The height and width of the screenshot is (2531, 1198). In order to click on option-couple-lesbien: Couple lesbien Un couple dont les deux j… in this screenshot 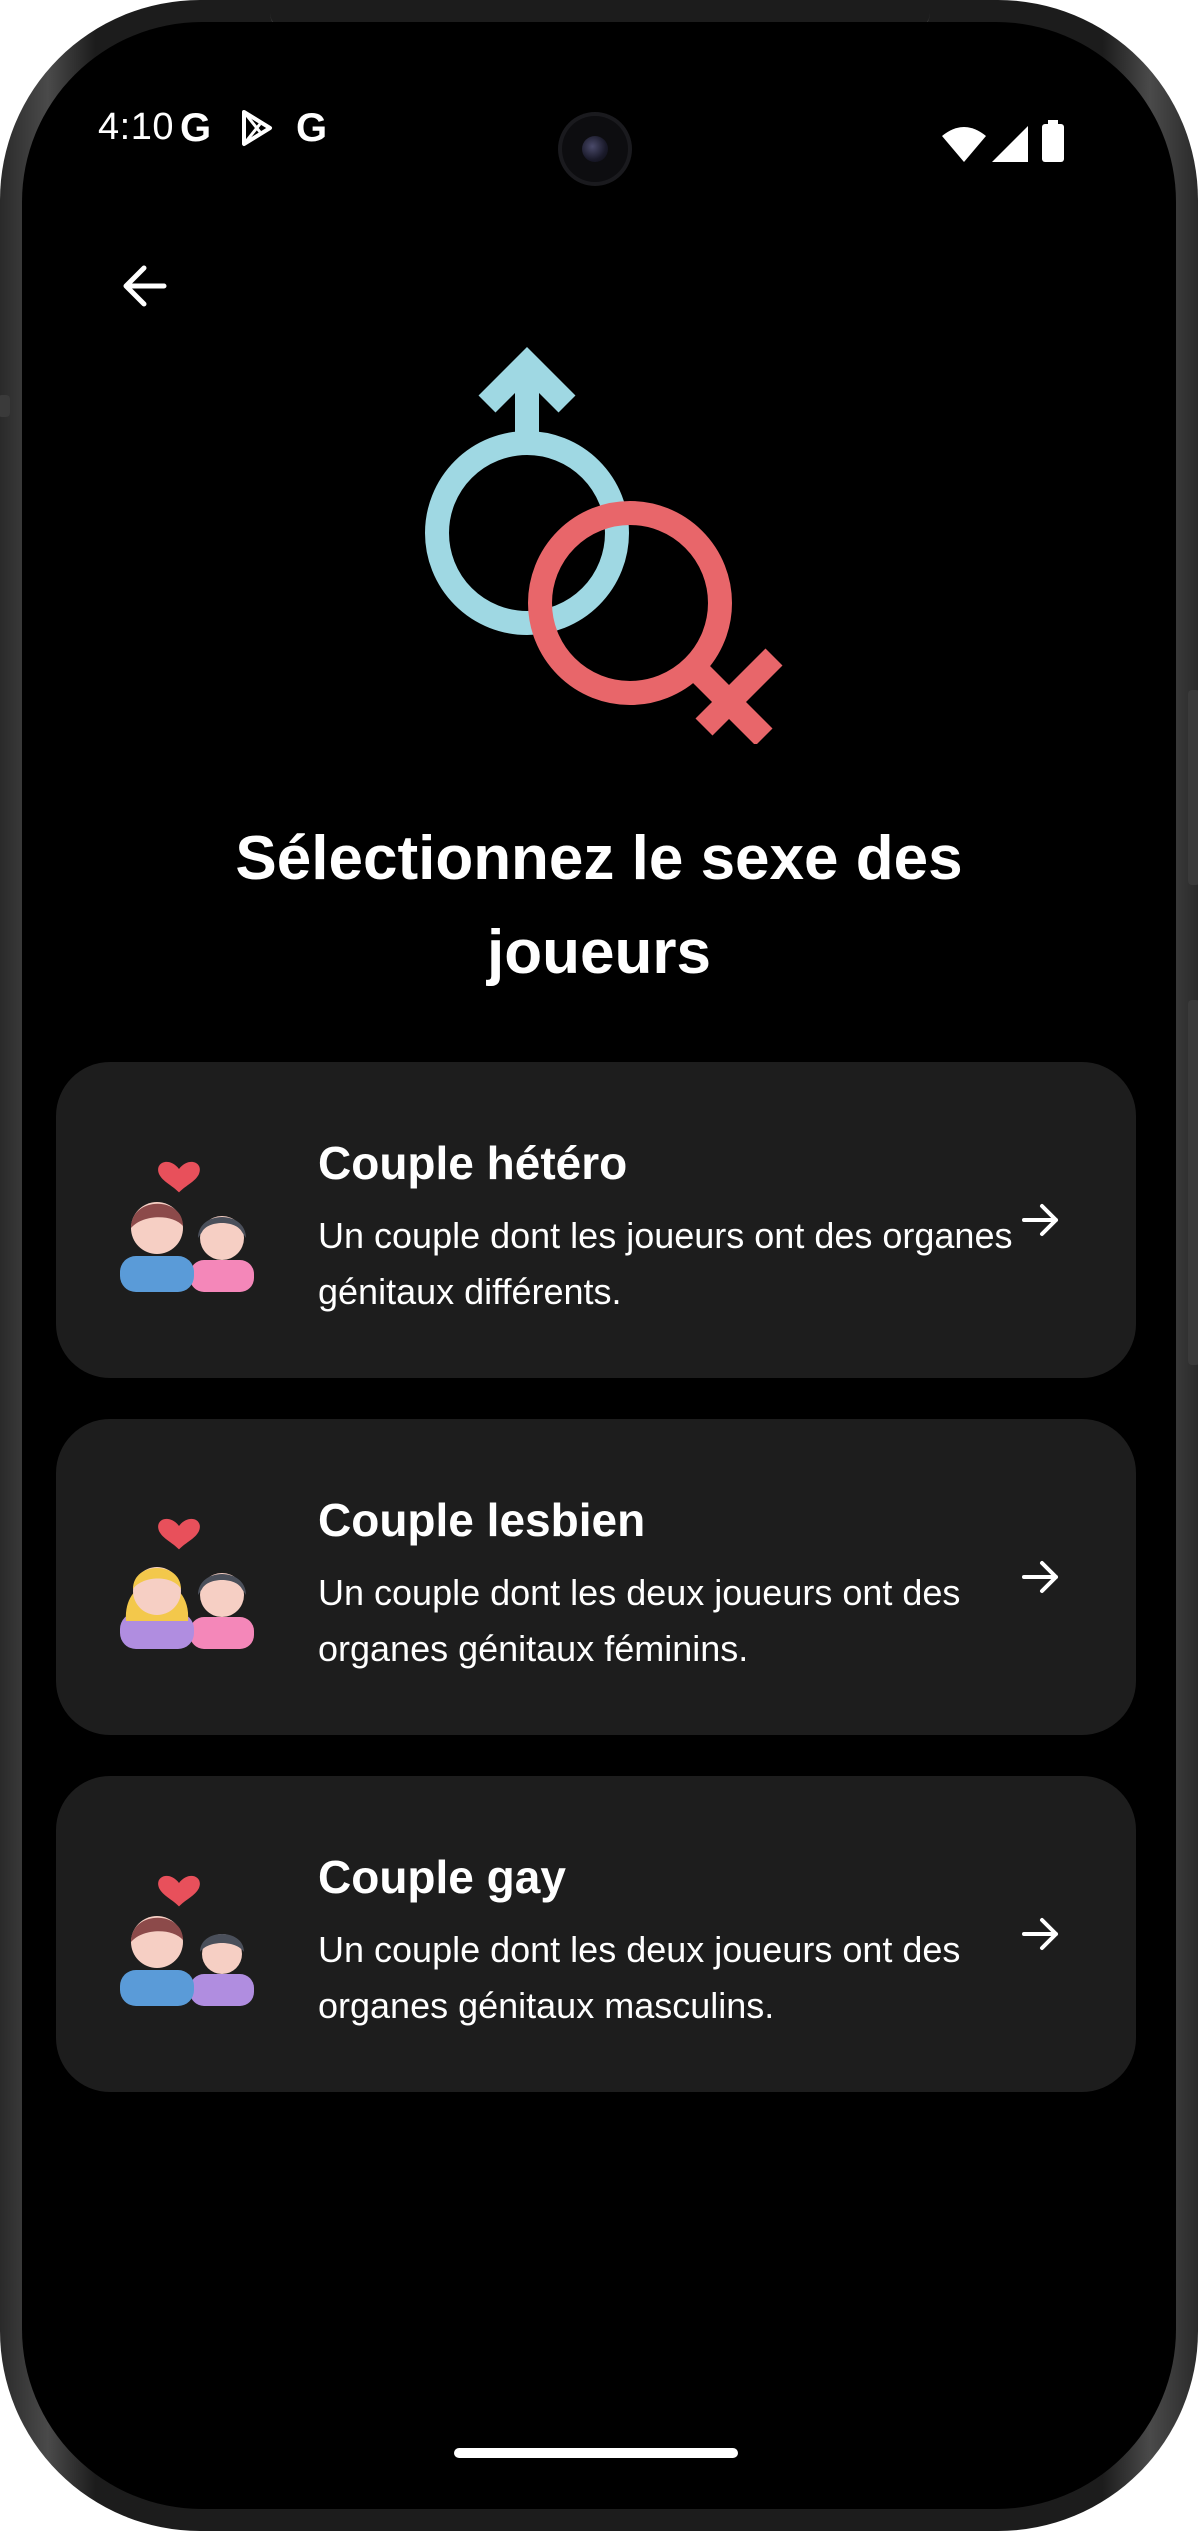, I will do `click(596, 1577)`.